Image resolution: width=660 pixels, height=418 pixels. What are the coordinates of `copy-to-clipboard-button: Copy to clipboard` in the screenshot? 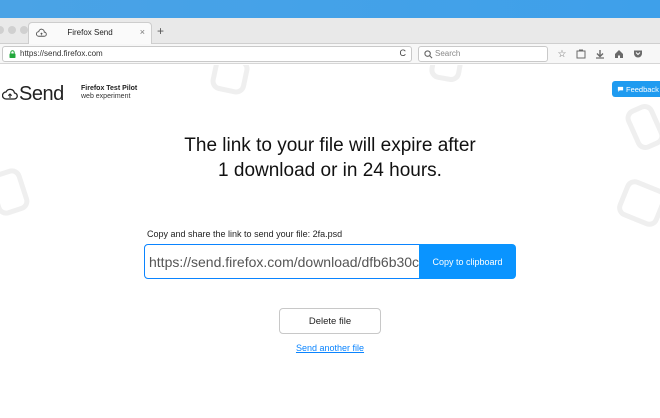 It's located at (467, 261).